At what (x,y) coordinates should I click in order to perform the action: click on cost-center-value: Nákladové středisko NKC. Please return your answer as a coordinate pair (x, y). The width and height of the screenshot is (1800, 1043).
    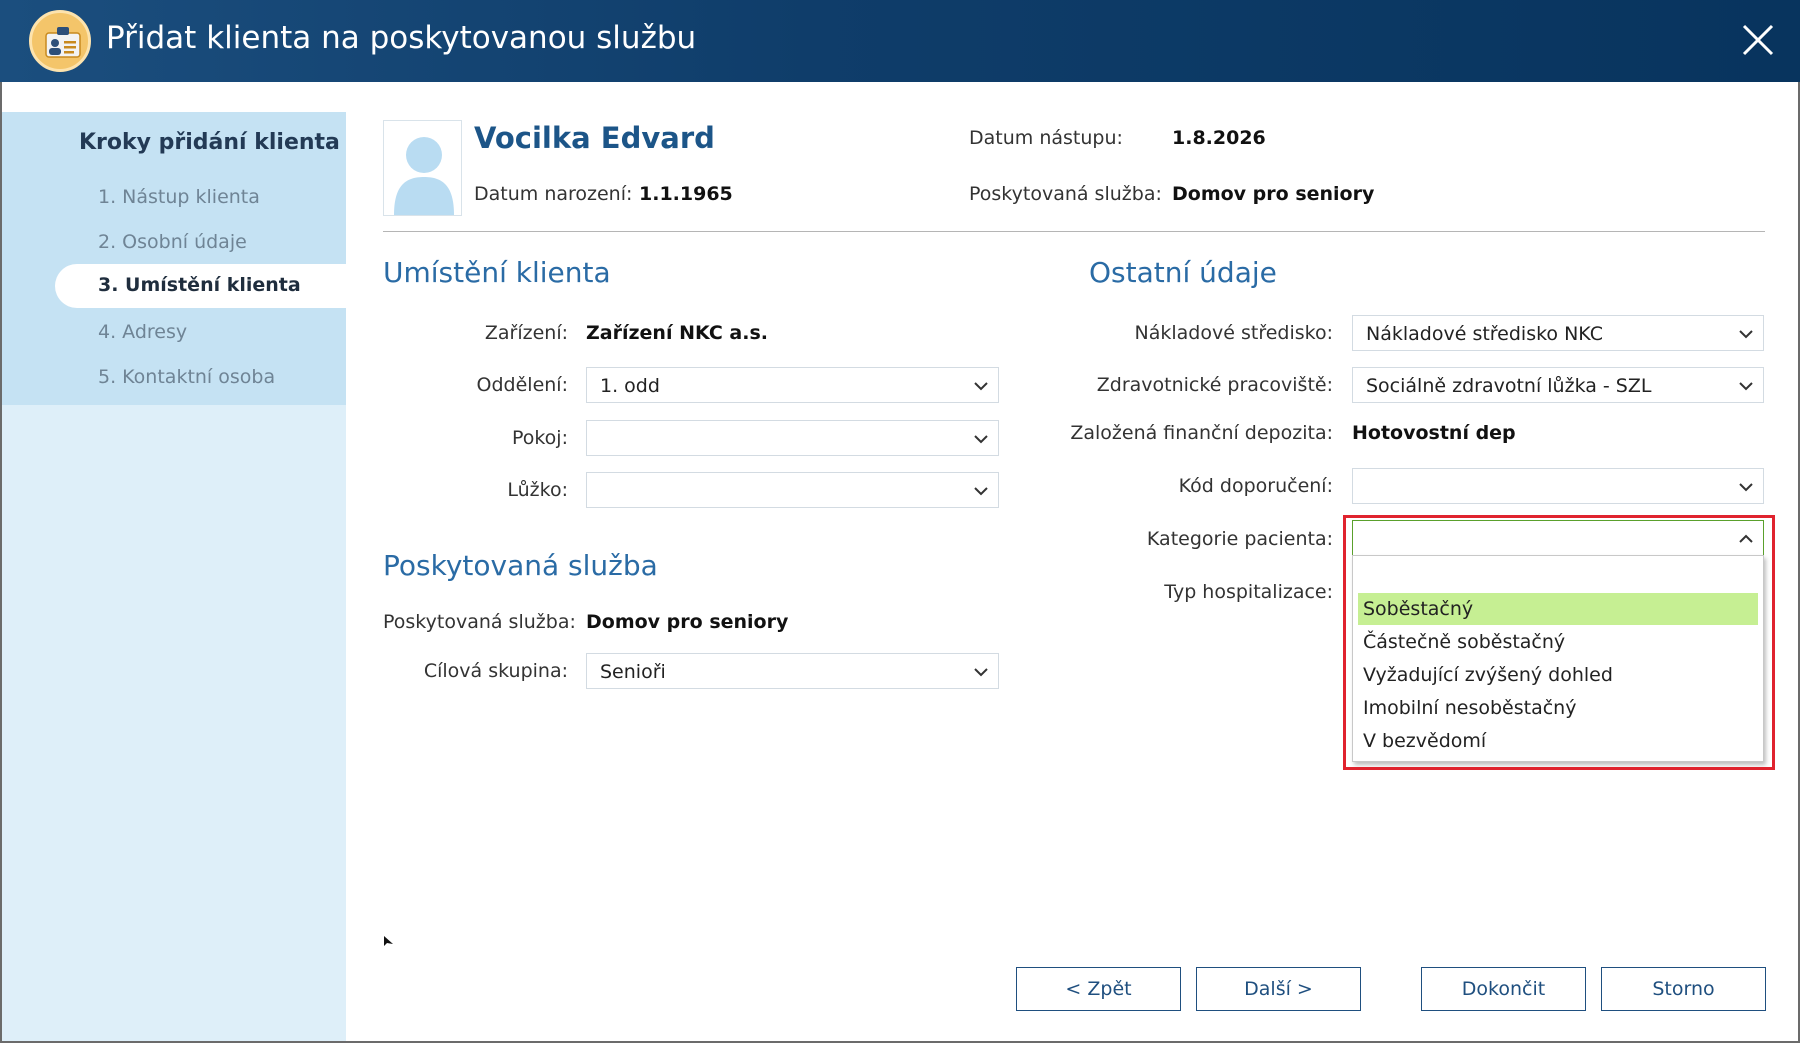
    Looking at the image, I should click on (1484, 334).